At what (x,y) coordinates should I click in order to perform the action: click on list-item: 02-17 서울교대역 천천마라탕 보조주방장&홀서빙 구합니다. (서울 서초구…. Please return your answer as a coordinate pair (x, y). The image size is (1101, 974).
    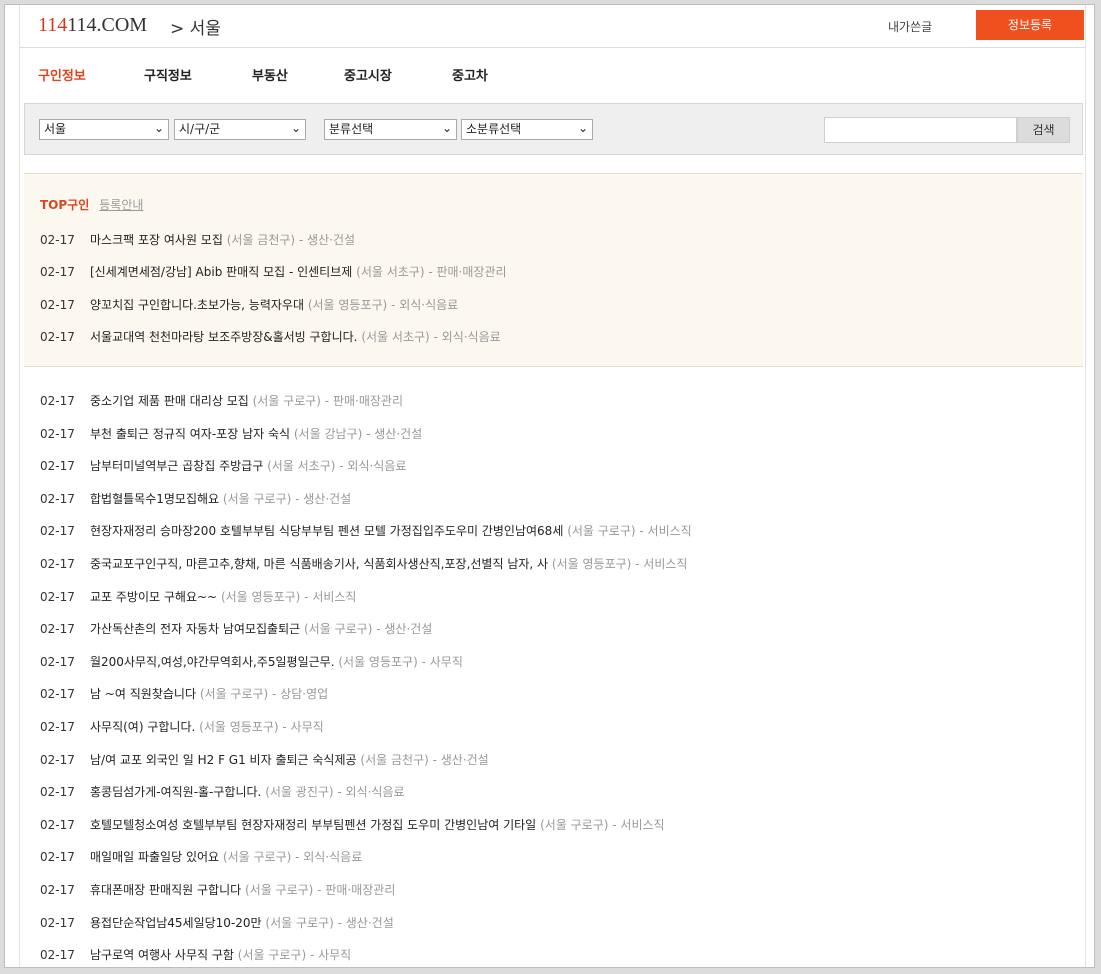
    Looking at the image, I should click on (270, 336).